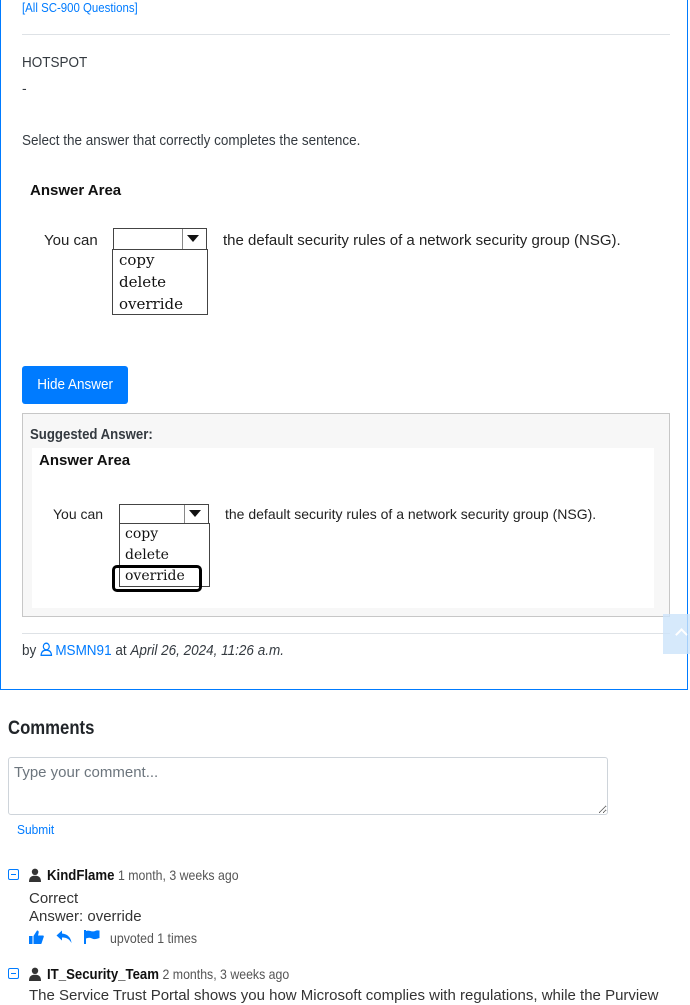  I want to click on comment-time: 2 months, 3 weeks ago, so click(226, 974).